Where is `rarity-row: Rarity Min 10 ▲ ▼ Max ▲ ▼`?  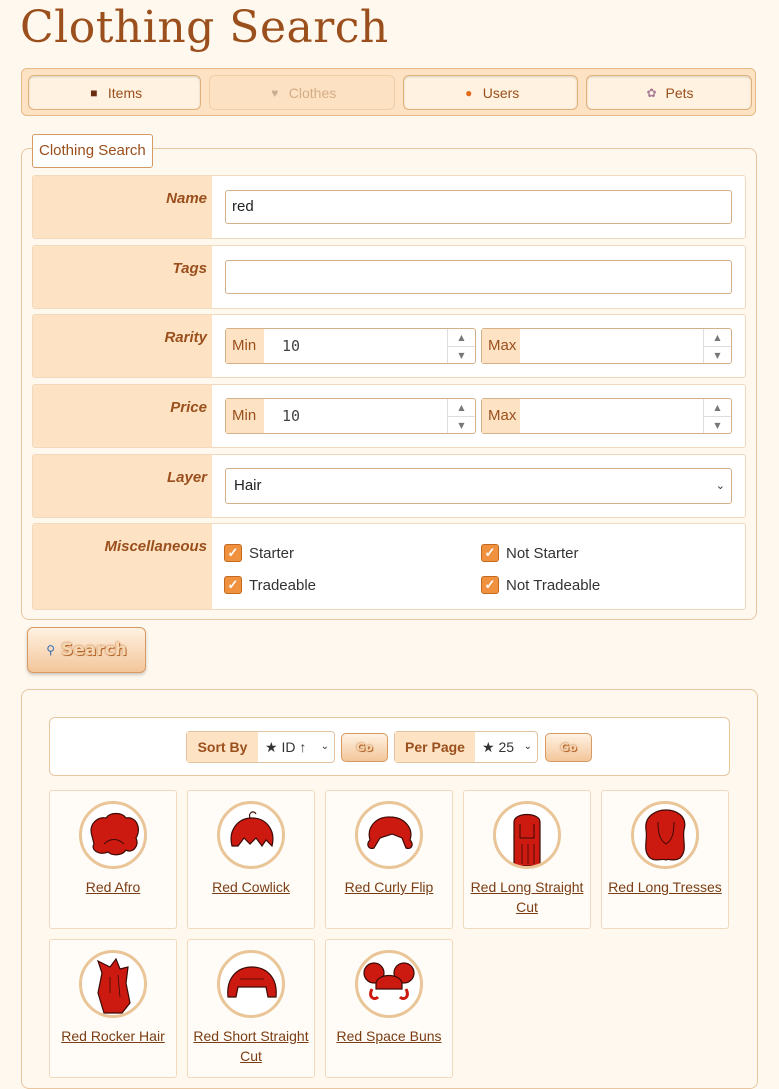 rarity-row: Rarity Min 10 ▲ ▼ Max ▲ ▼ is located at coordinates (389, 346).